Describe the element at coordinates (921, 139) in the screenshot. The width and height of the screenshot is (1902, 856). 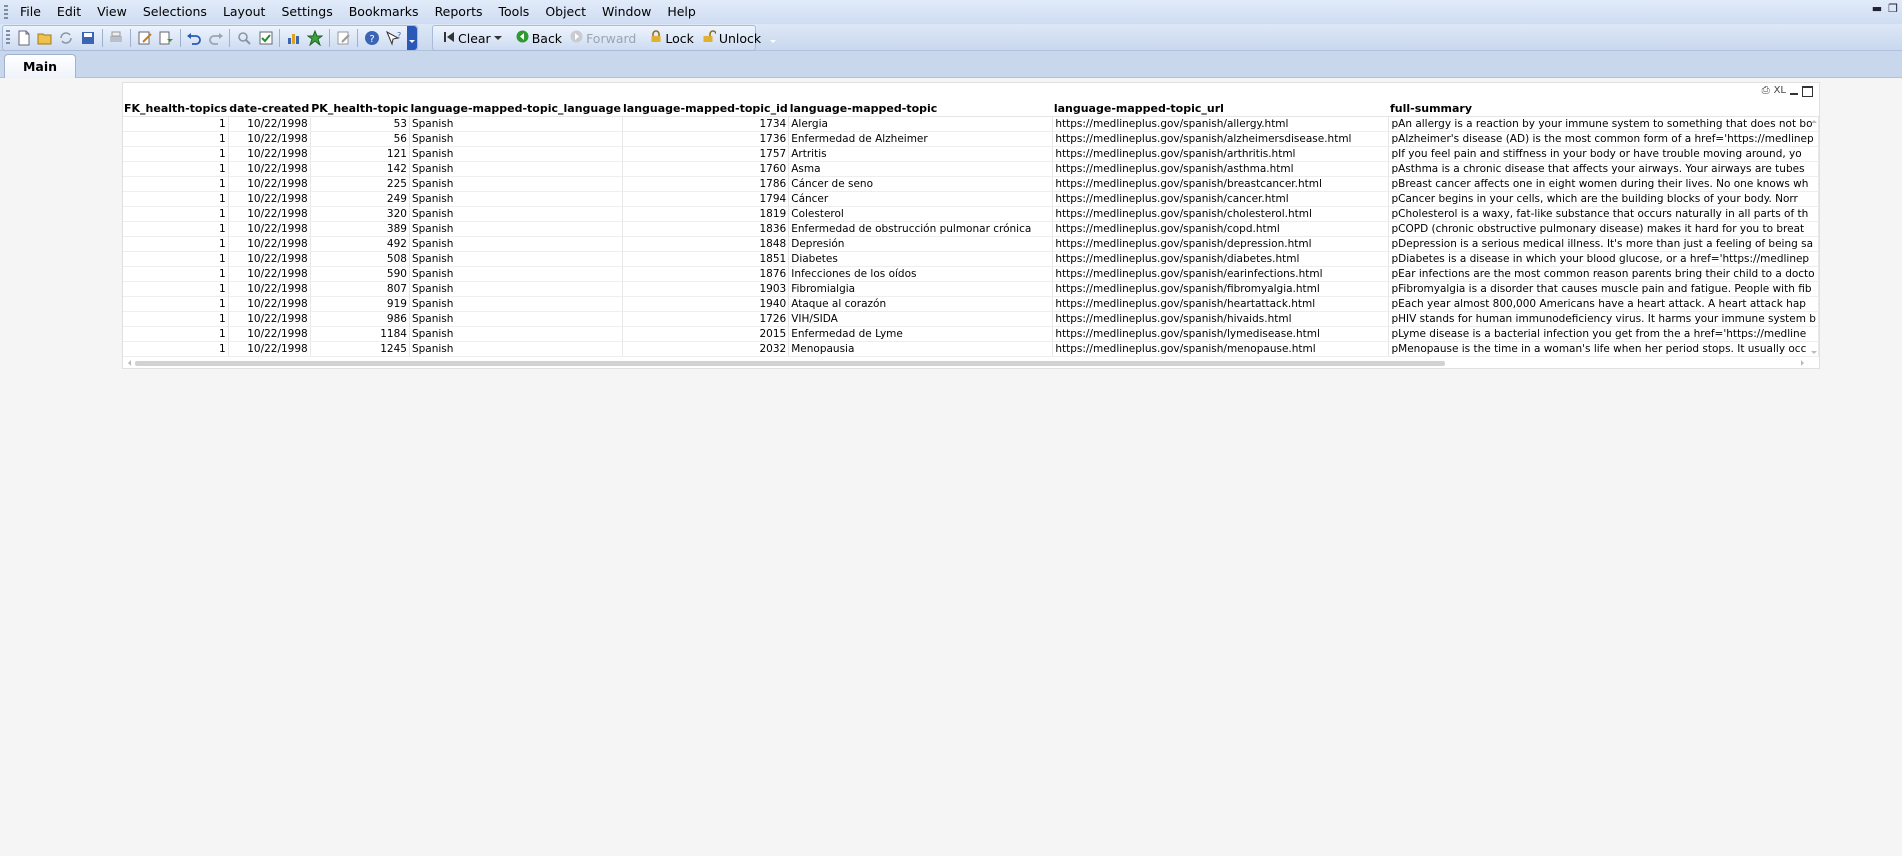
I see `table-cell: Enfermedad de Alzheimer` at that location.